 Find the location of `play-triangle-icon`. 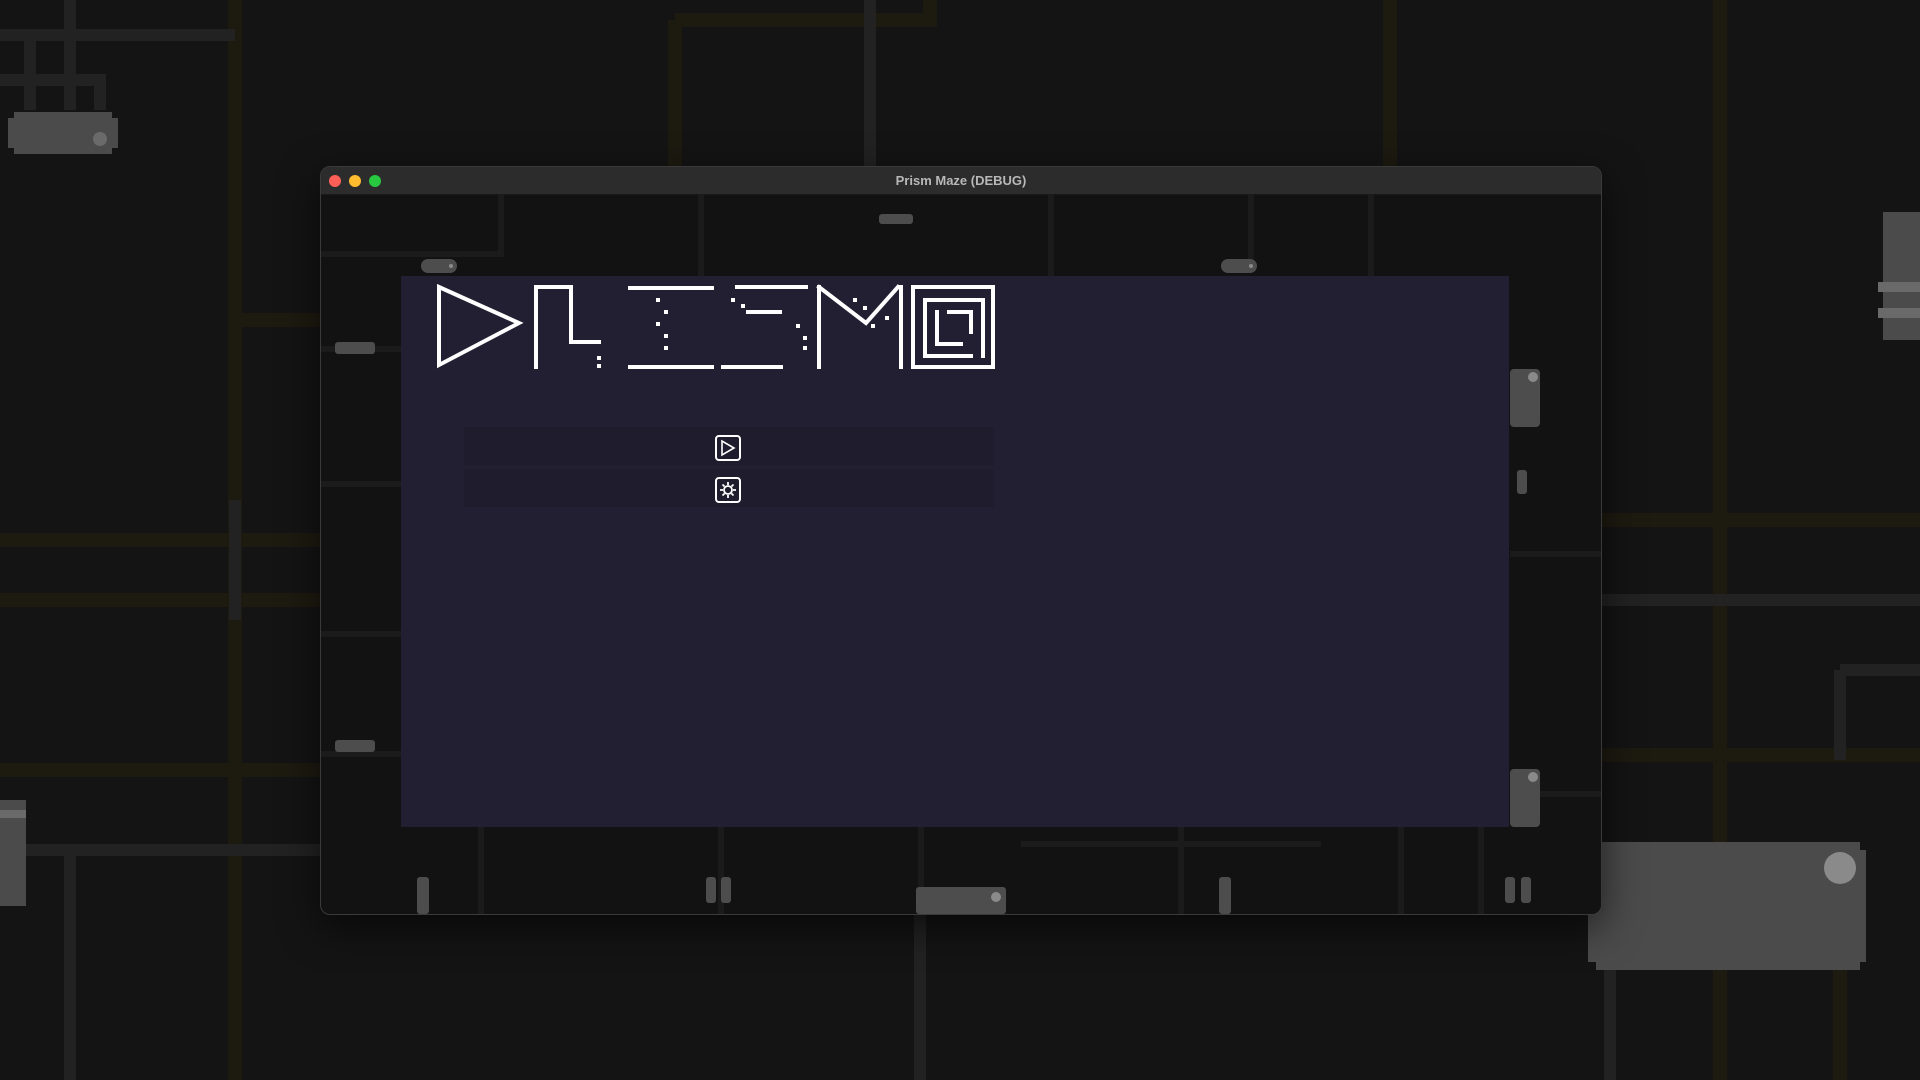

play-triangle-icon is located at coordinates (728, 448).